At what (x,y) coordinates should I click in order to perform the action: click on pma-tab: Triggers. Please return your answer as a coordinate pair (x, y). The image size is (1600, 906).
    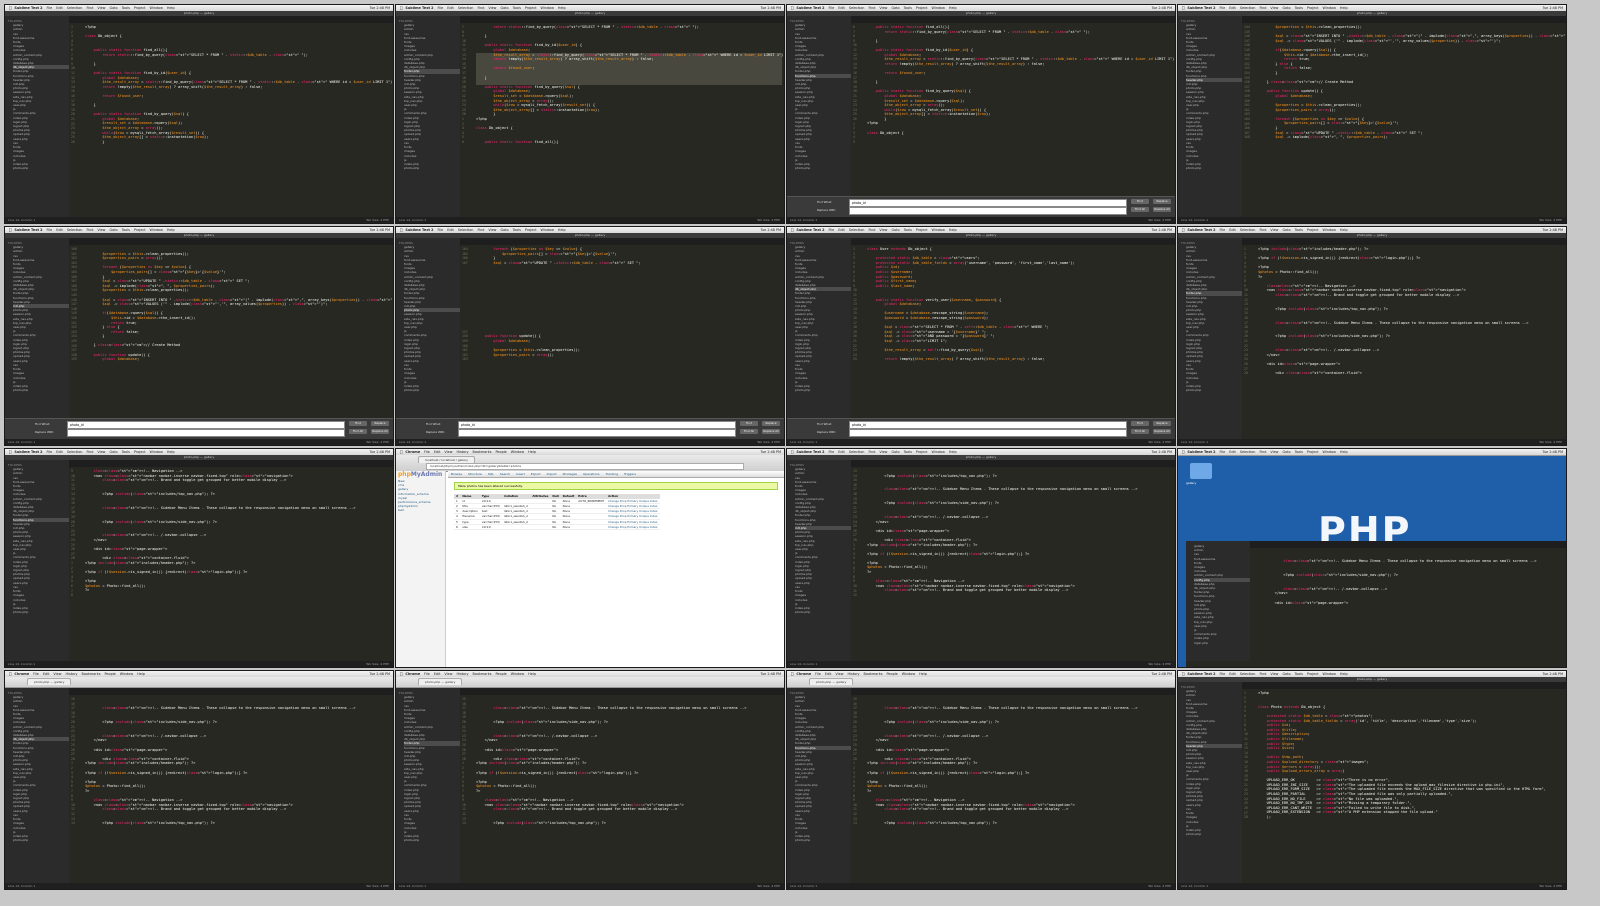
    Looking at the image, I should click on (630, 474).